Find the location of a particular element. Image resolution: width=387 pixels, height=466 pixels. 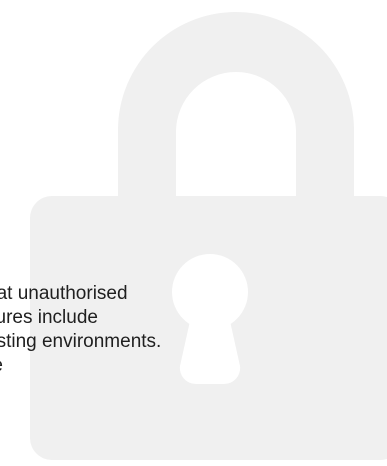

notice-line-2: sures include is located at coordinates (49, 317).